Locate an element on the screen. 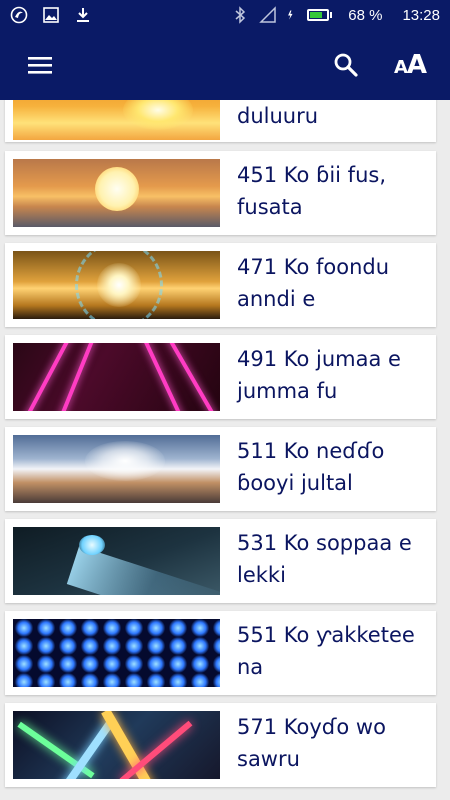 The image size is (450, 800). list-item: 571 Koyɗo wo sawru is located at coordinates (220, 745).